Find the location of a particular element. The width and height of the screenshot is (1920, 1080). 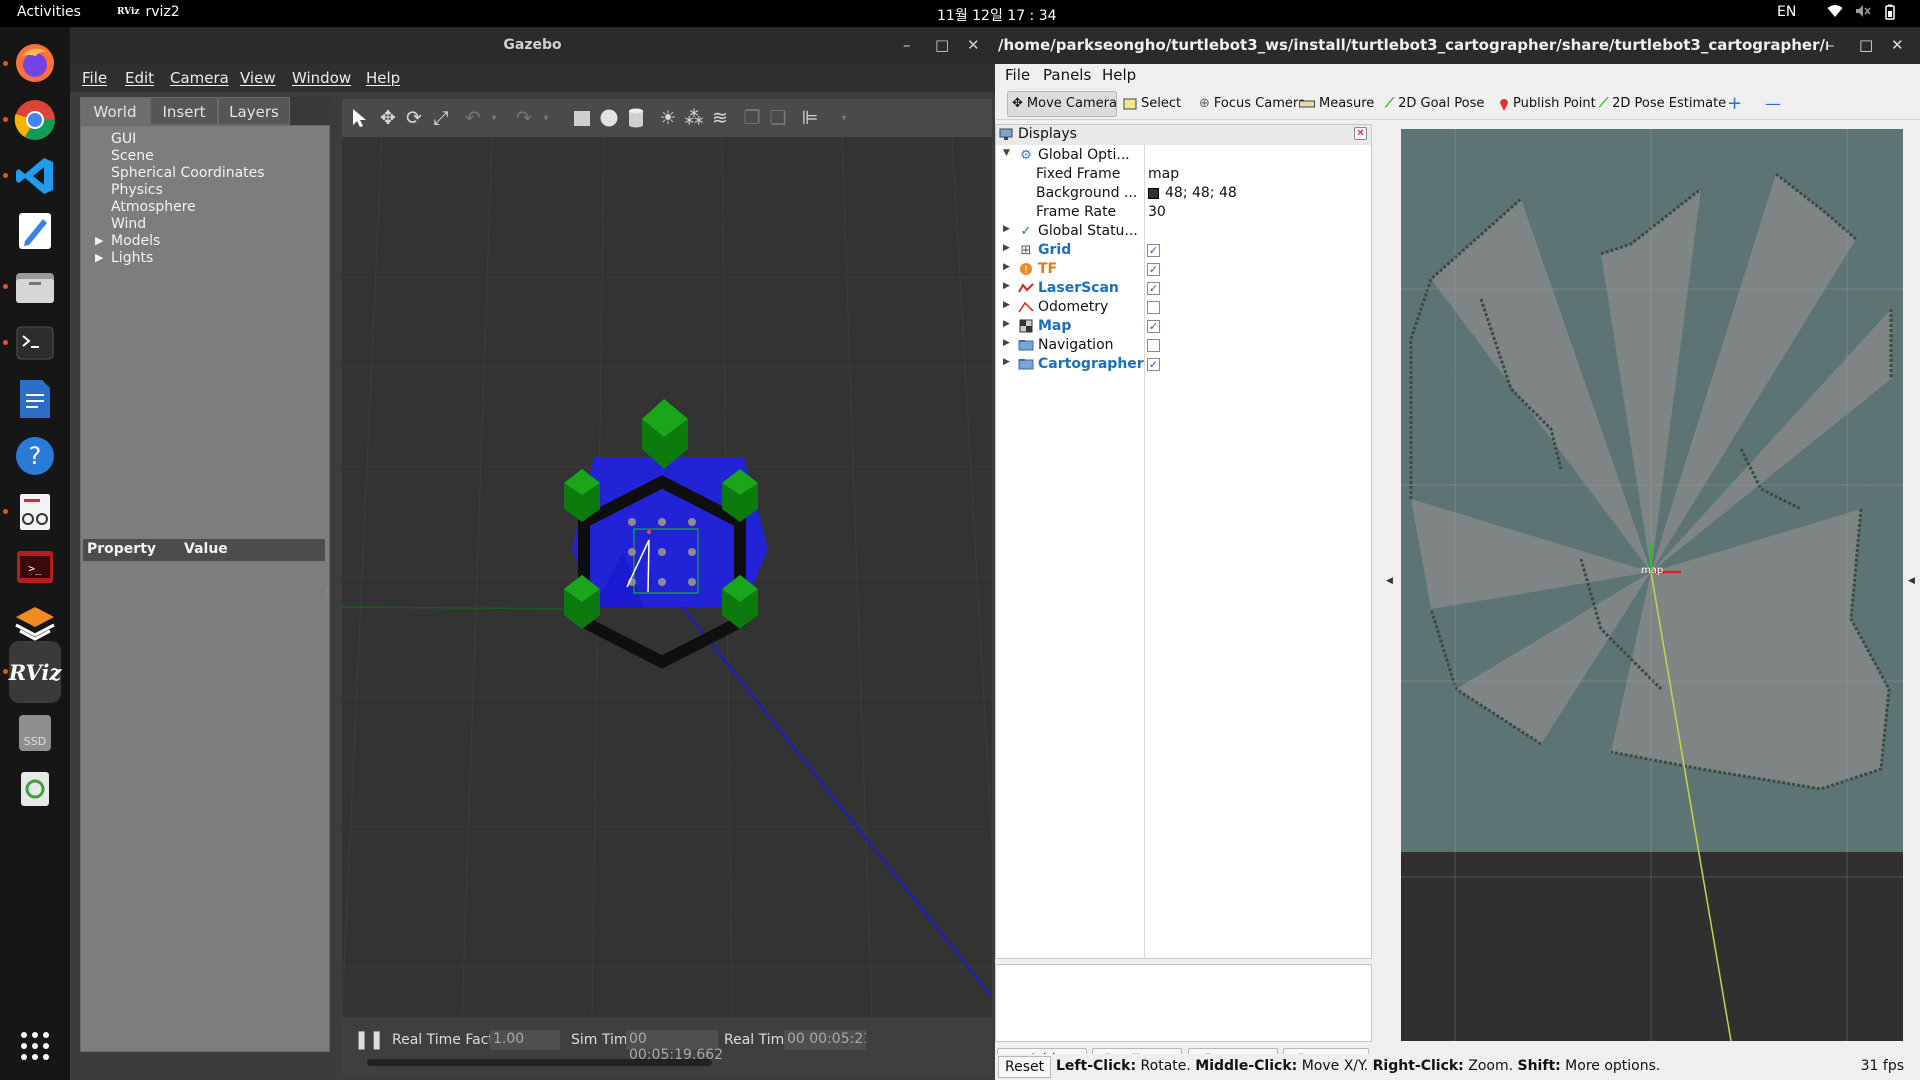

help-icon: ? is located at coordinates (35, 456).